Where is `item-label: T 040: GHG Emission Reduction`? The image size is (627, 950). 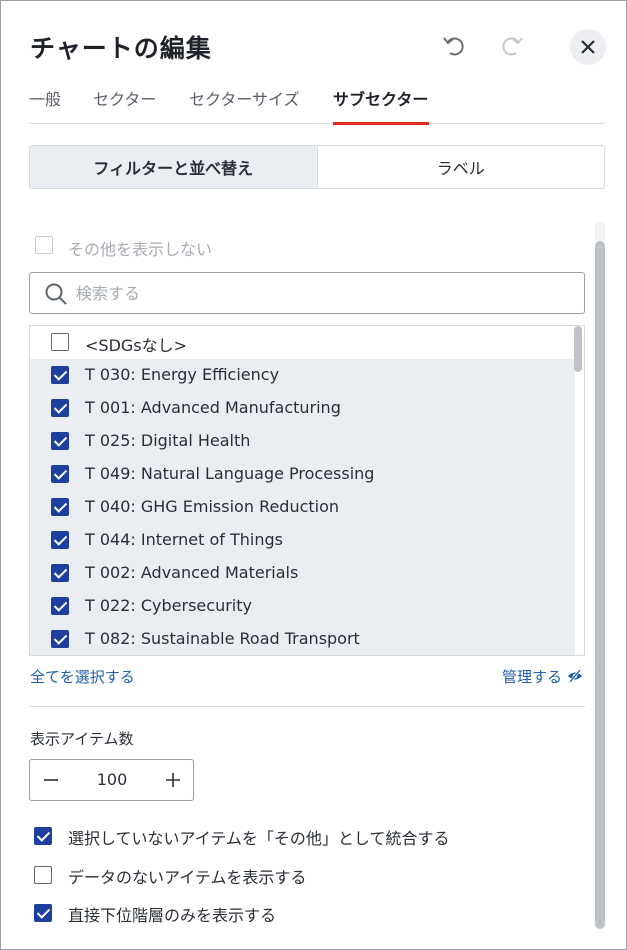
item-label: T 040: GHG Emission Reduction is located at coordinates (212, 506).